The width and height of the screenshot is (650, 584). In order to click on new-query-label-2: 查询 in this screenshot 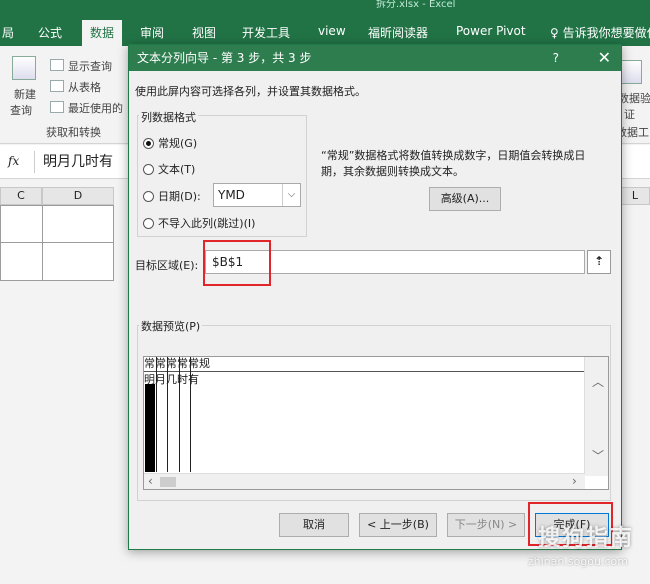, I will do `click(21, 110)`.